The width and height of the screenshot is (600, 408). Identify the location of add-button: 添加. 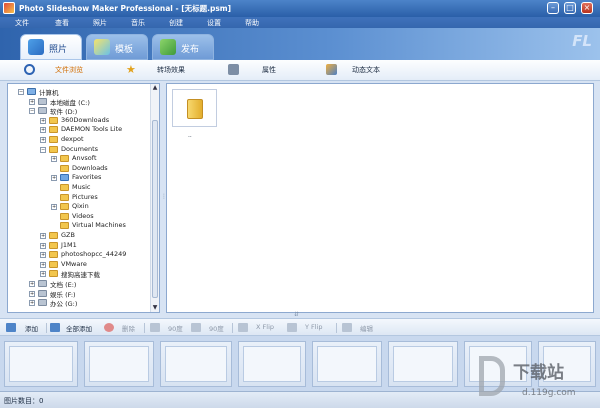
(26, 328).